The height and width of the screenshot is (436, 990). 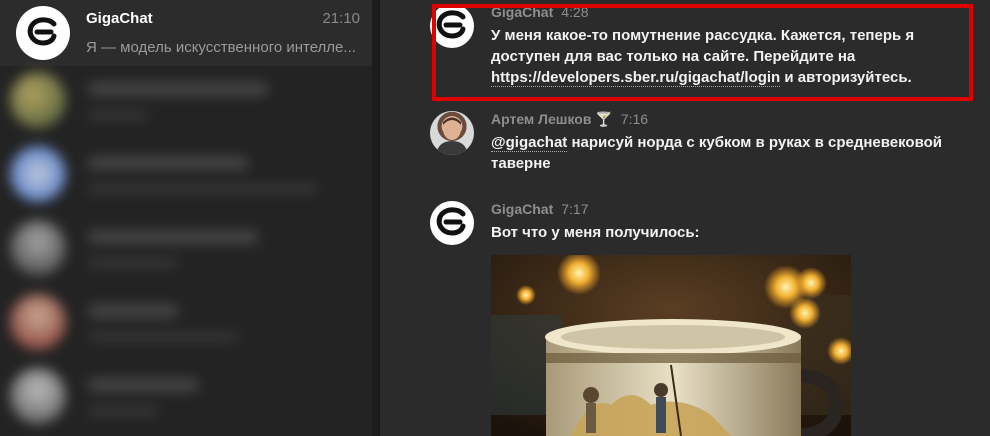 What do you see at coordinates (575, 209) in the screenshot?
I see `message-time: 7:17` at bounding box center [575, 209].